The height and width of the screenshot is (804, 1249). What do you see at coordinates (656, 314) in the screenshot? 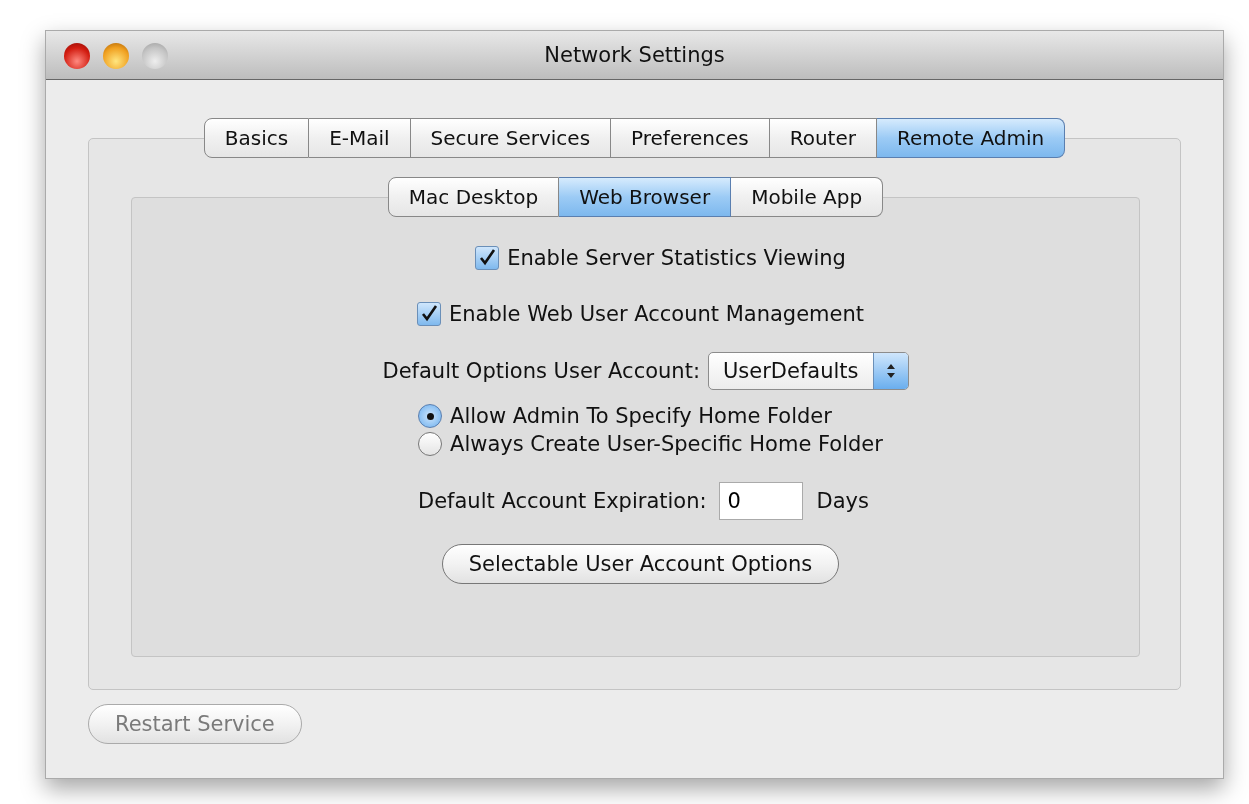
I see `checkbox-label: Enable Web User Account Management` at bounding box center [656, 314].